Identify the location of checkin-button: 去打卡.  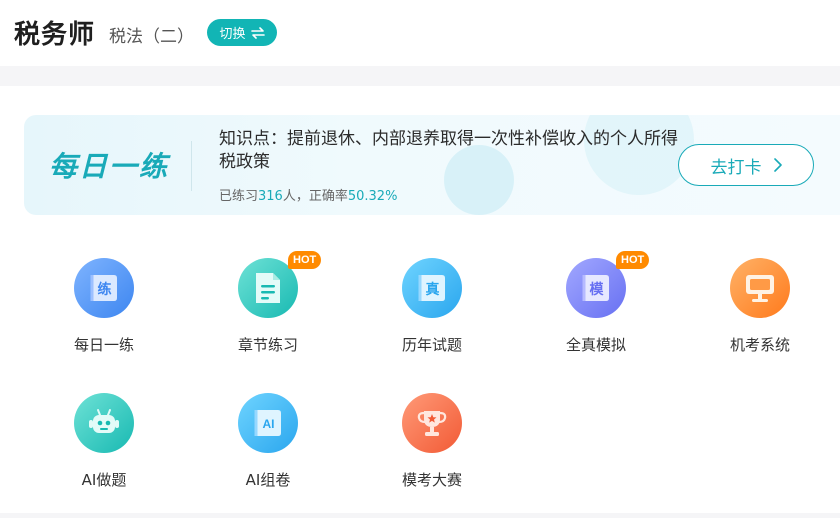
(746, 165).